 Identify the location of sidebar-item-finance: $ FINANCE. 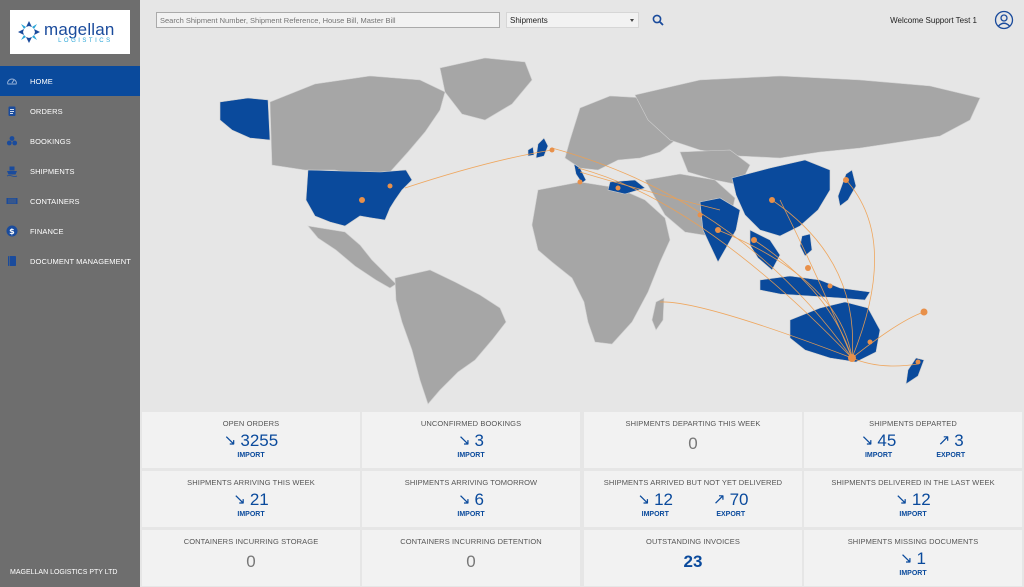
(70, 231).